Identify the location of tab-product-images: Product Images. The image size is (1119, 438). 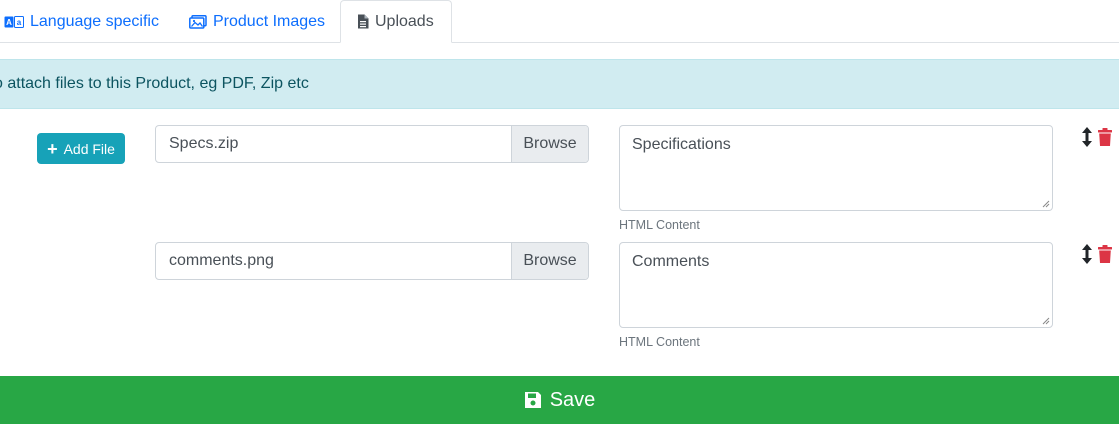
(257, 22).